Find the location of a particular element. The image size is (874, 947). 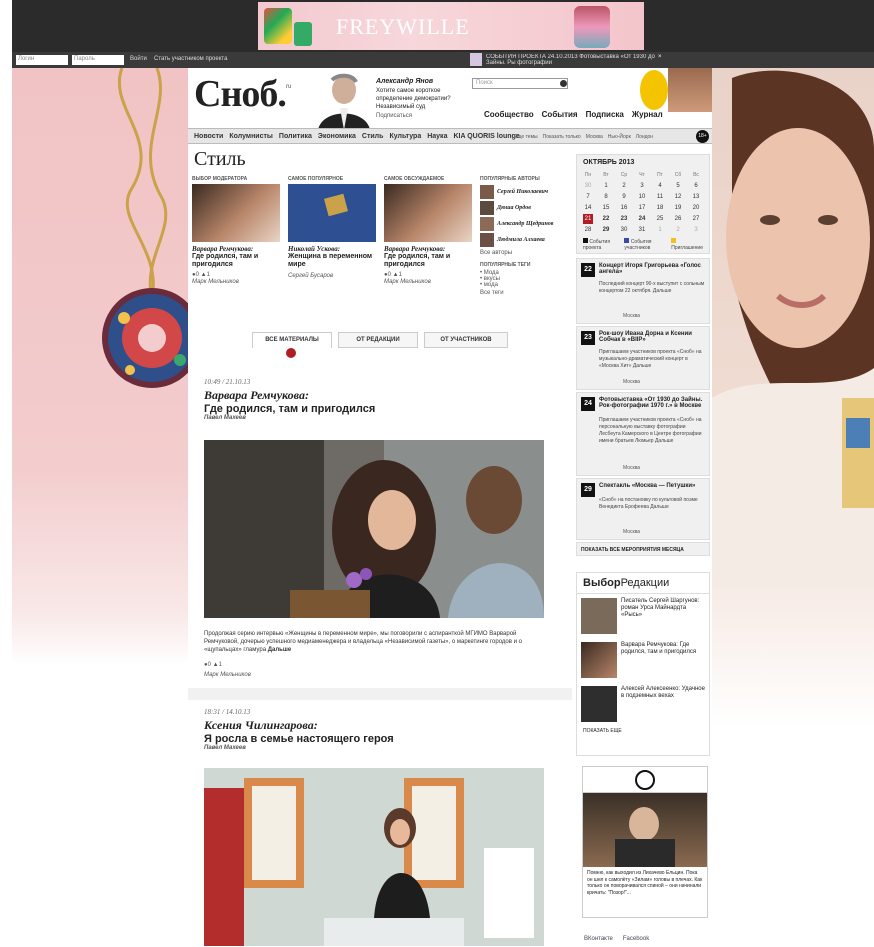

login-input: Логин is located at coordinates (42, 60).